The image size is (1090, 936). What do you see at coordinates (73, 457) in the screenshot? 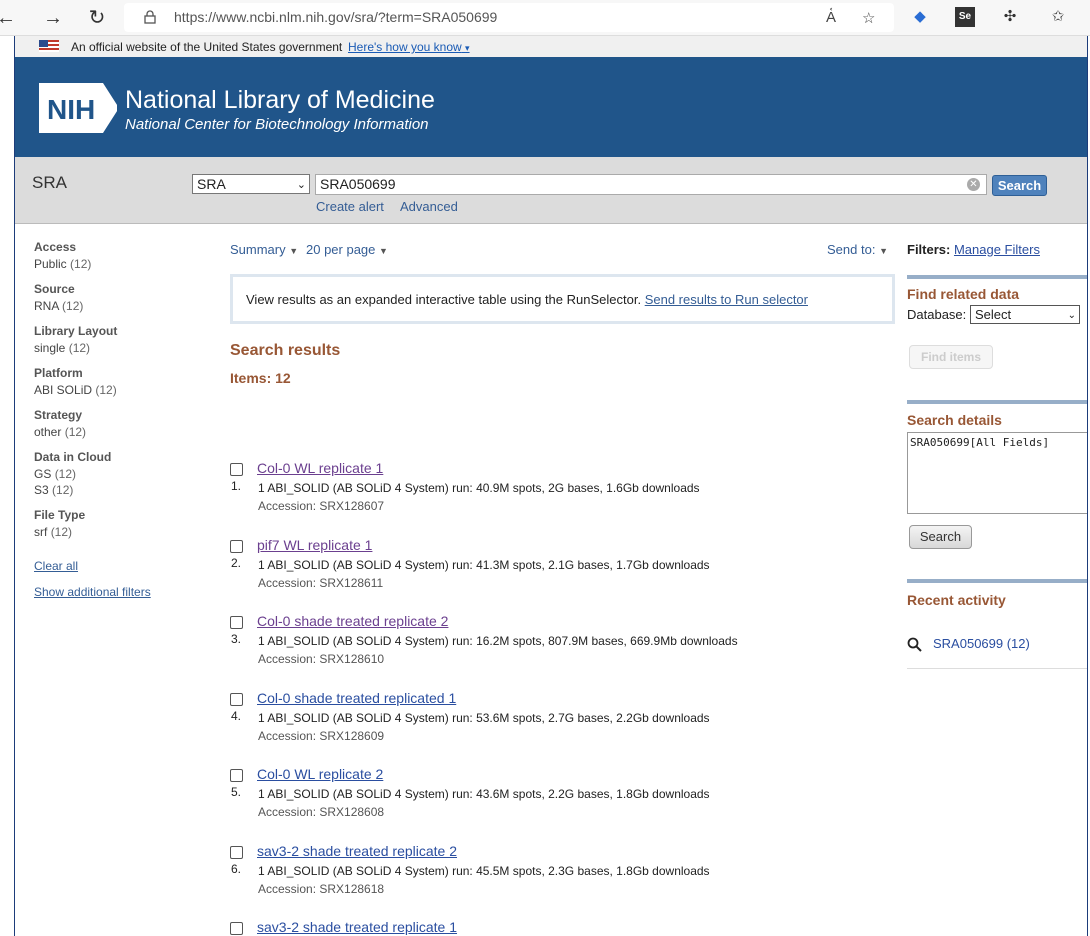
I see `facet-title: Data in Cloud` at bounding box center [73, 457].